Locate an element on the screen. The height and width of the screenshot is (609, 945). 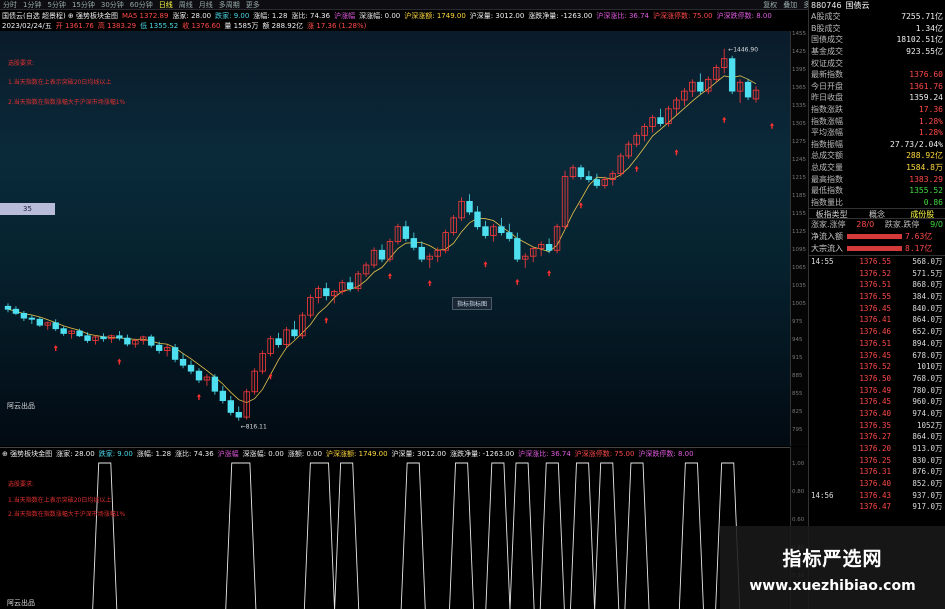
info-item: 沪深涨停数: 75.00 is located at coordinates (604, 453).